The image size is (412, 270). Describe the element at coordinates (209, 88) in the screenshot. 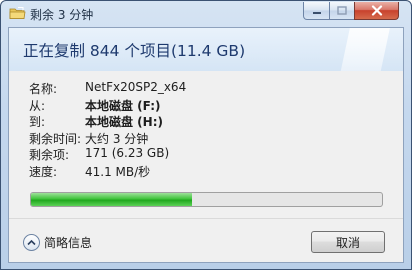

I see `detail-row: 名称: NetFx20SP2_x64` at that location.